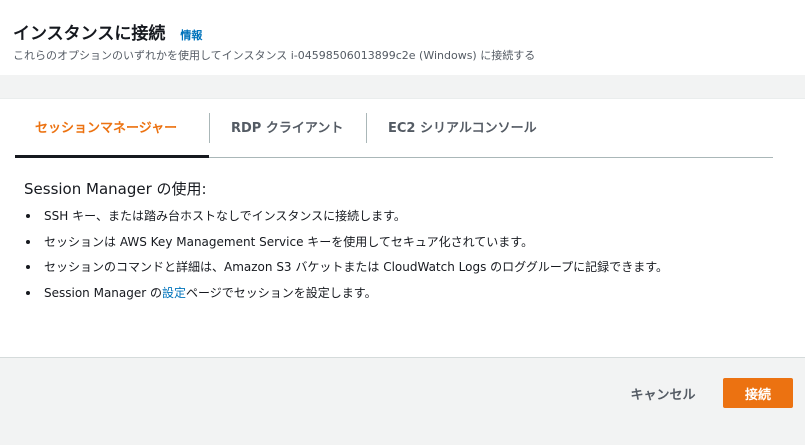 The image size is (805, 445). I want to click on tab-ec2-serial-console: EC2 シリアルコンソール, so click(462, 137).